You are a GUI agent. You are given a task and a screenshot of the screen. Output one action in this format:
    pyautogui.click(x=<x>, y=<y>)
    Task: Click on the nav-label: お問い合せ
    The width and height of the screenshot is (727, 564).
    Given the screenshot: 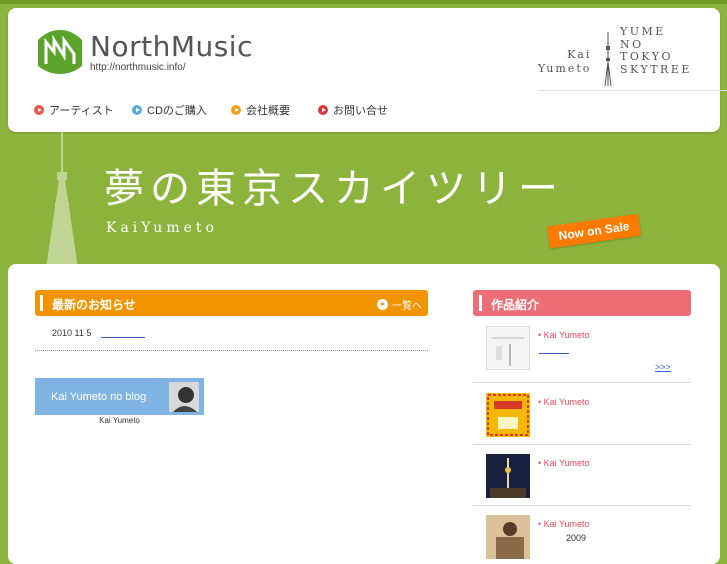 What is the action you would take?
    pyautogui.click(x=360, y=111)
    